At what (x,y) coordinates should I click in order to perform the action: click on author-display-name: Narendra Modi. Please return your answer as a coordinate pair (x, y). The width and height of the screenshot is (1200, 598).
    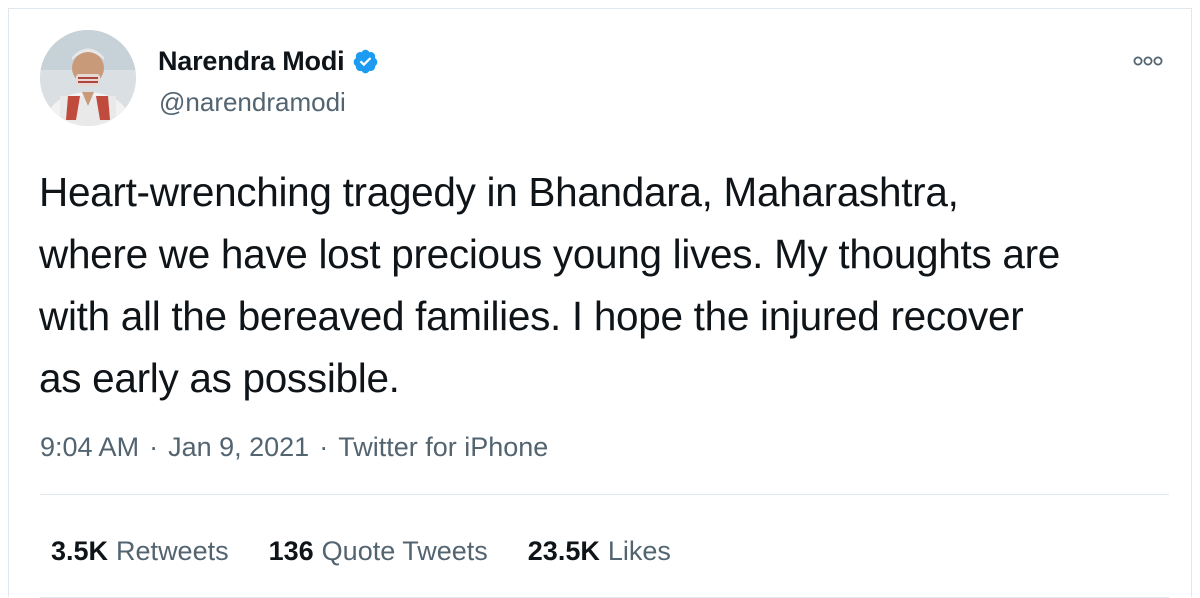
    Looking at the image, I should click on (251, 61).